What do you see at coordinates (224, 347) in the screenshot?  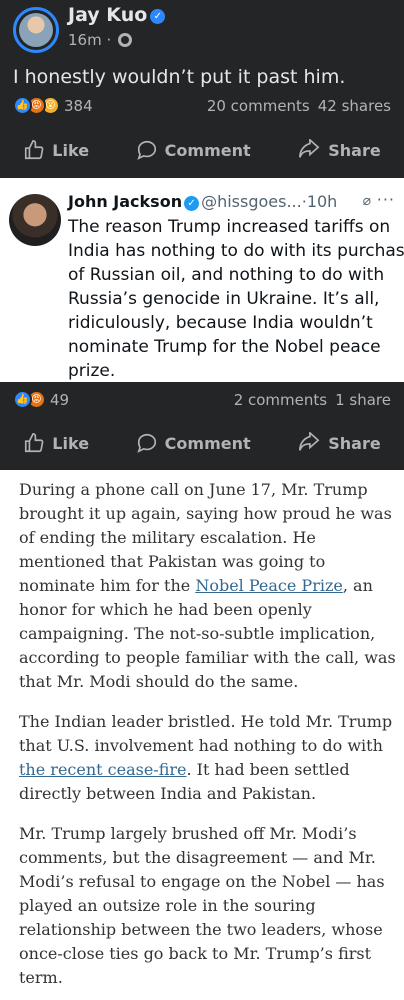 I see `tweet-line: nominate Trump for the Nobel peace` at bounding box center [224, 347].